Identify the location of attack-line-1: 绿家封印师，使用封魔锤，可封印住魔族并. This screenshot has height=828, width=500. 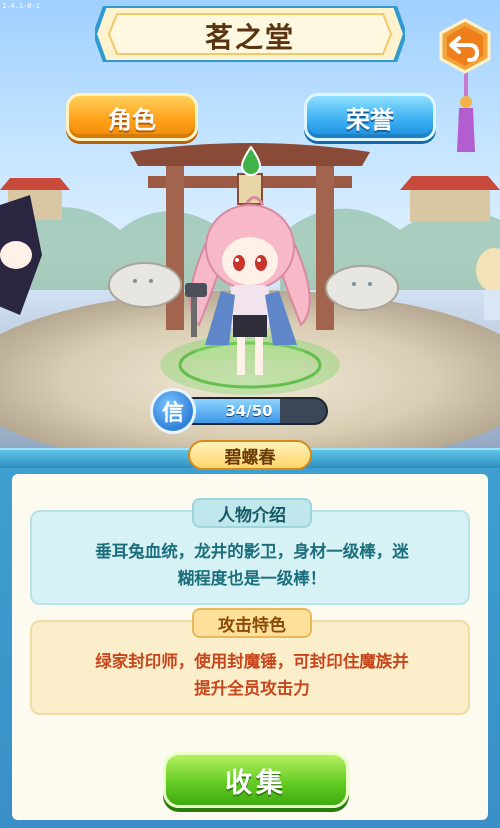
(252, 661).